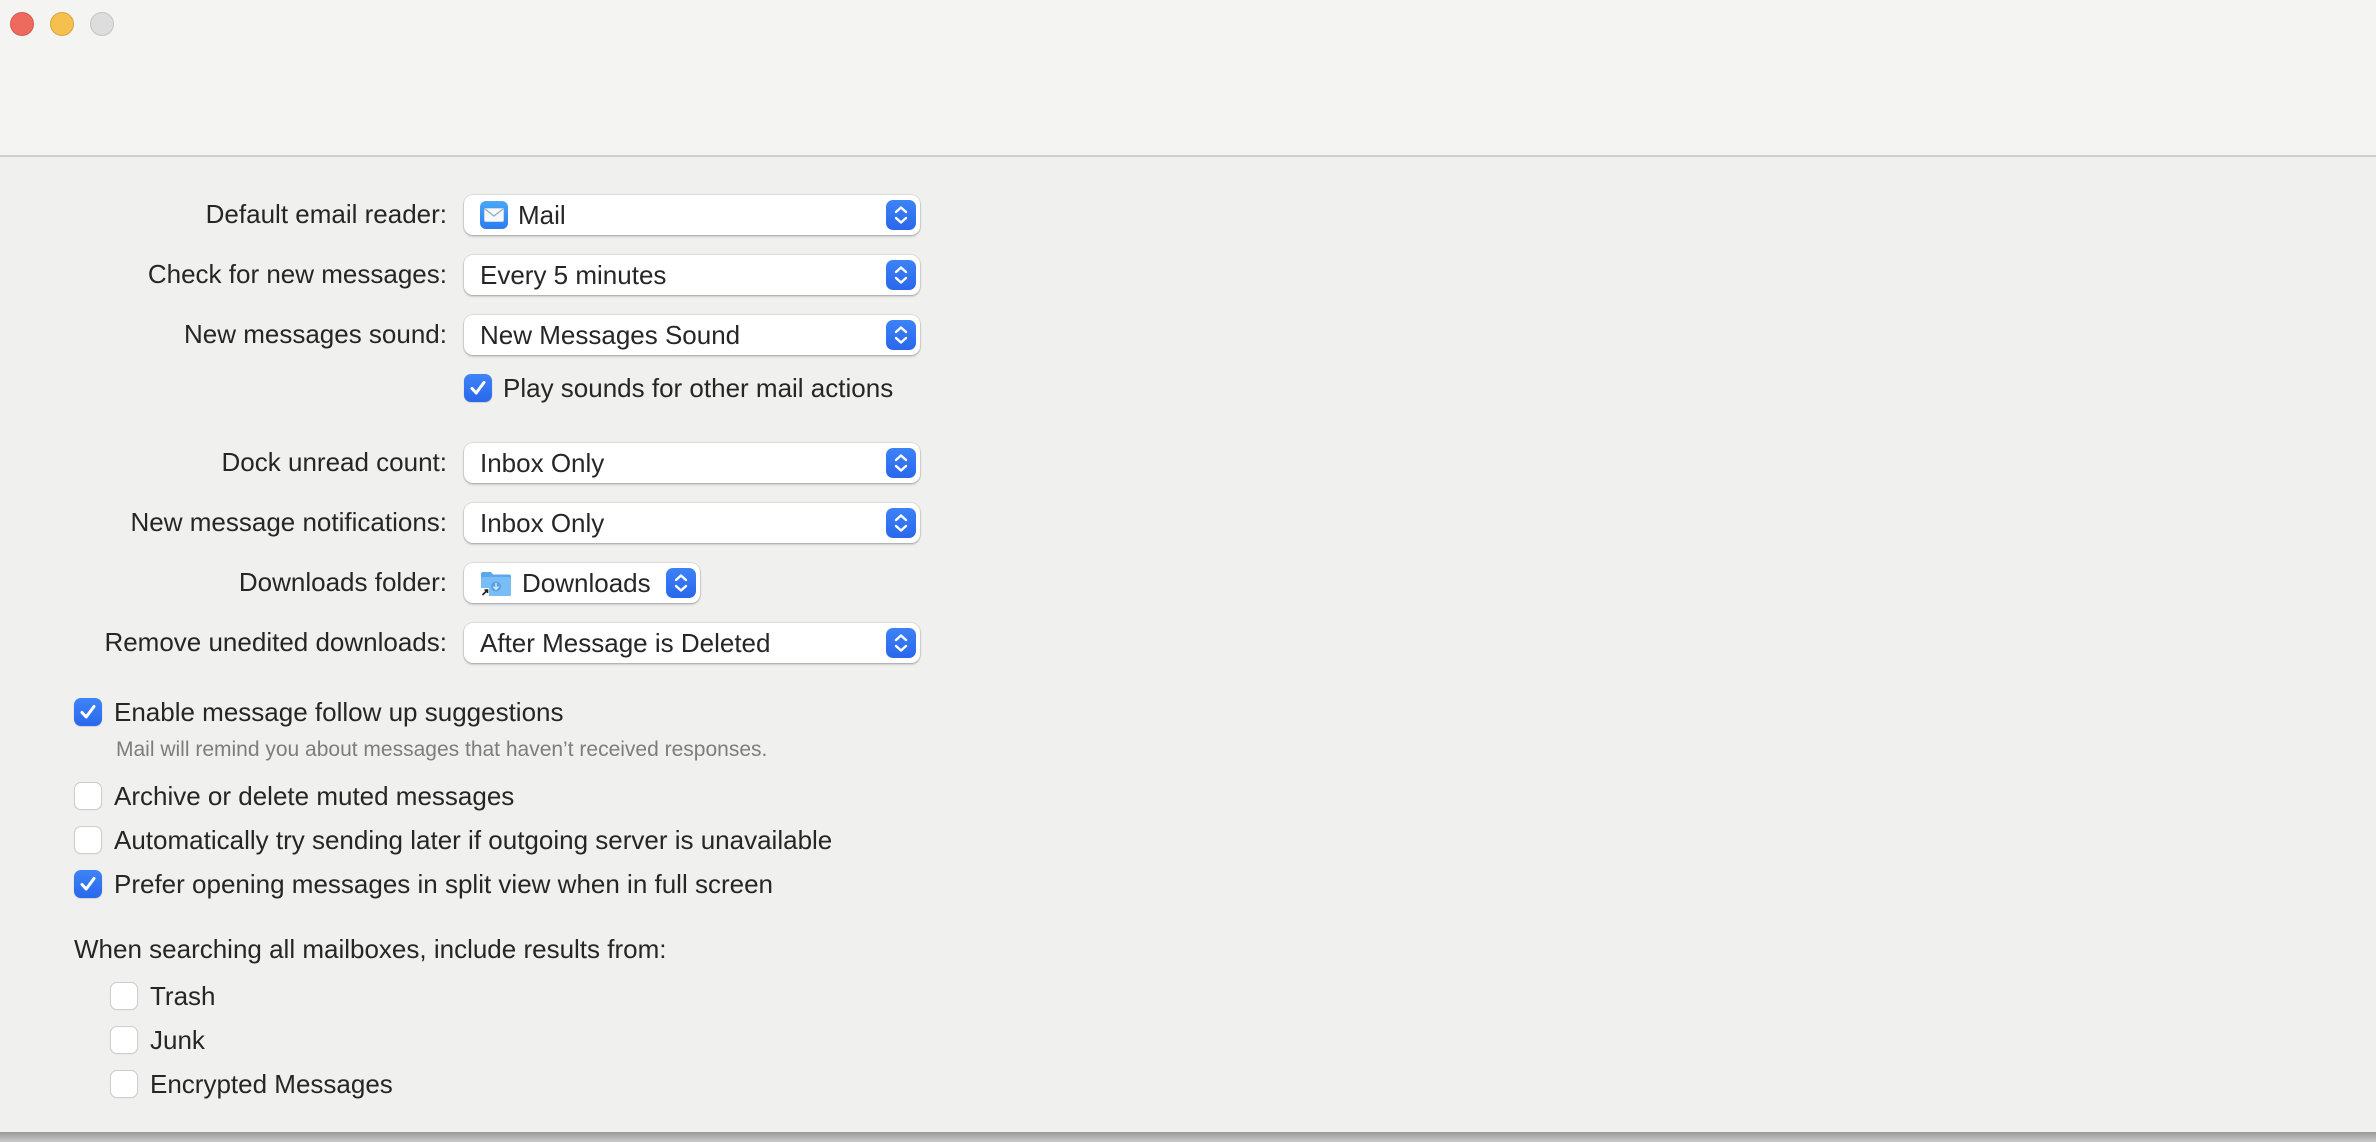 This screenshot has height=1142, width=2376. What do you see at coordinates (334, 462) in the screenshot?
I see `dock-unread-count-label: Dock unread count:` at bounding box center [334, 462].